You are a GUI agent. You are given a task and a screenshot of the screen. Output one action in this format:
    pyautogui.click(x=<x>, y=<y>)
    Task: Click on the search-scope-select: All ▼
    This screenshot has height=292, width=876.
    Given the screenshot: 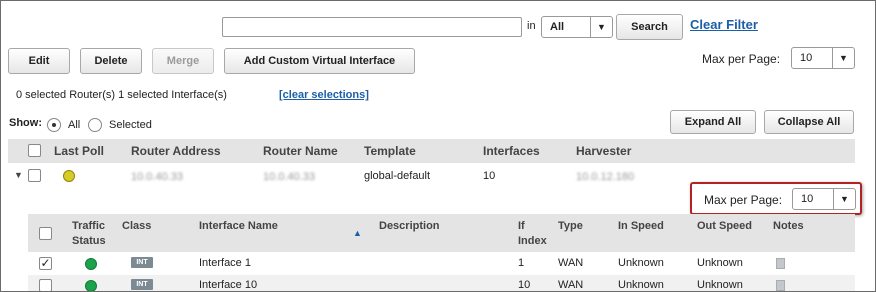 What is the action you would take?
    pyautogui.click(x=577, y=27)
    